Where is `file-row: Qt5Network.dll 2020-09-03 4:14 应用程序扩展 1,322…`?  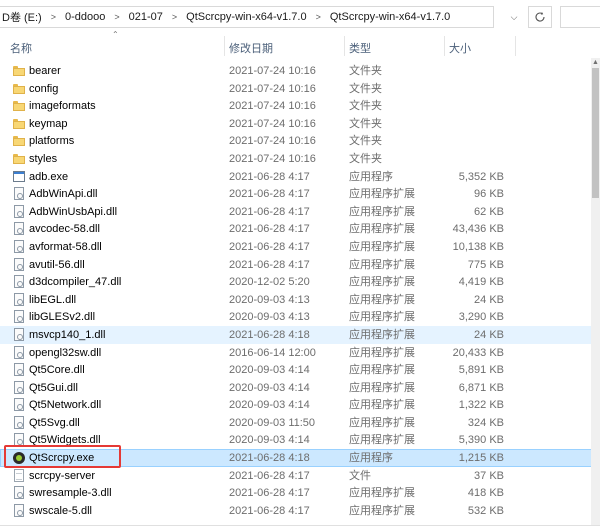
file-row: Qt5Network.dll 2020-09-03 4:14 应用程序扩展 1,322… is located at coordinates (300, 405).